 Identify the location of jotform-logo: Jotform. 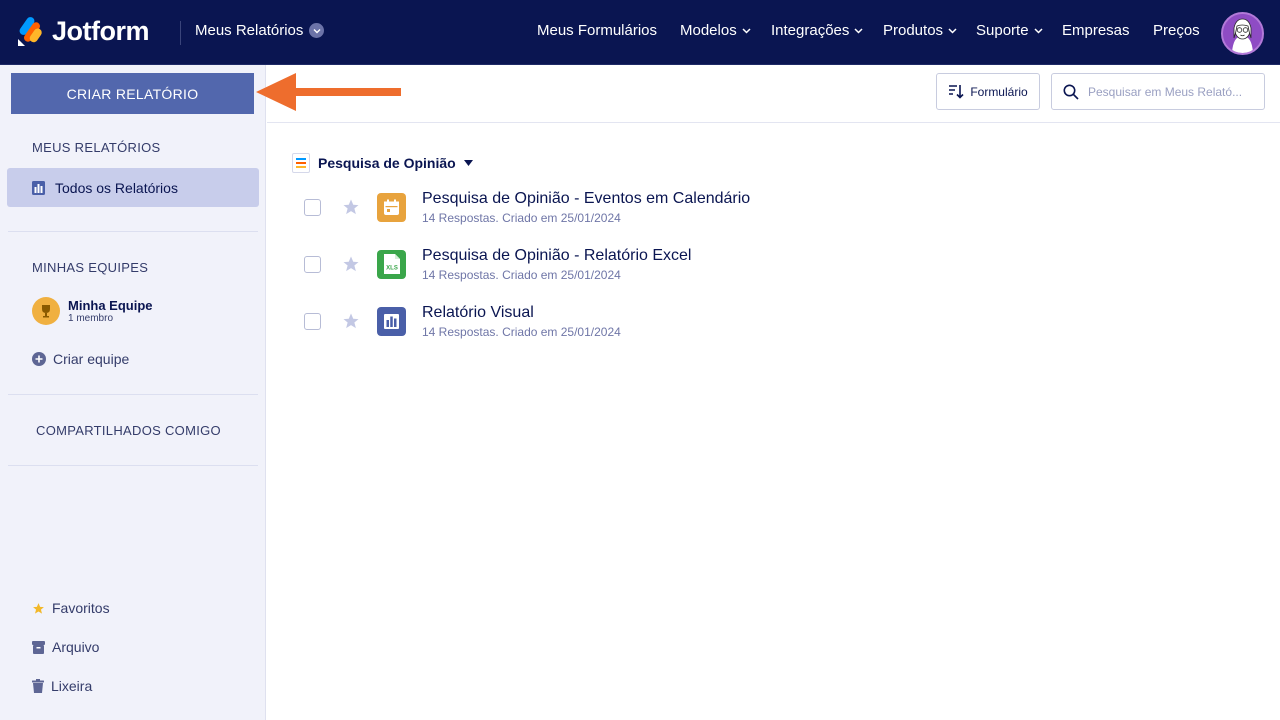
(83, 31).